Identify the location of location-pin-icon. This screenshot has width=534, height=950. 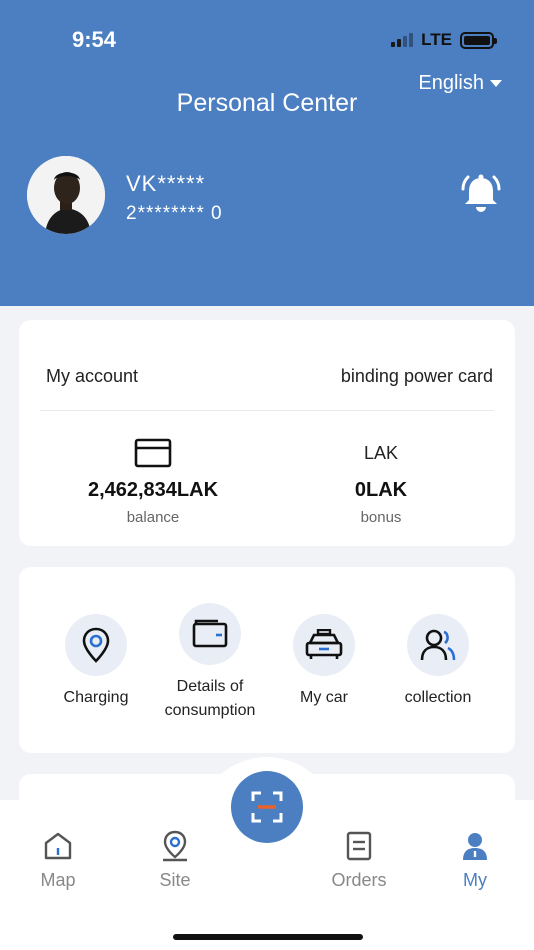
(96, 645).